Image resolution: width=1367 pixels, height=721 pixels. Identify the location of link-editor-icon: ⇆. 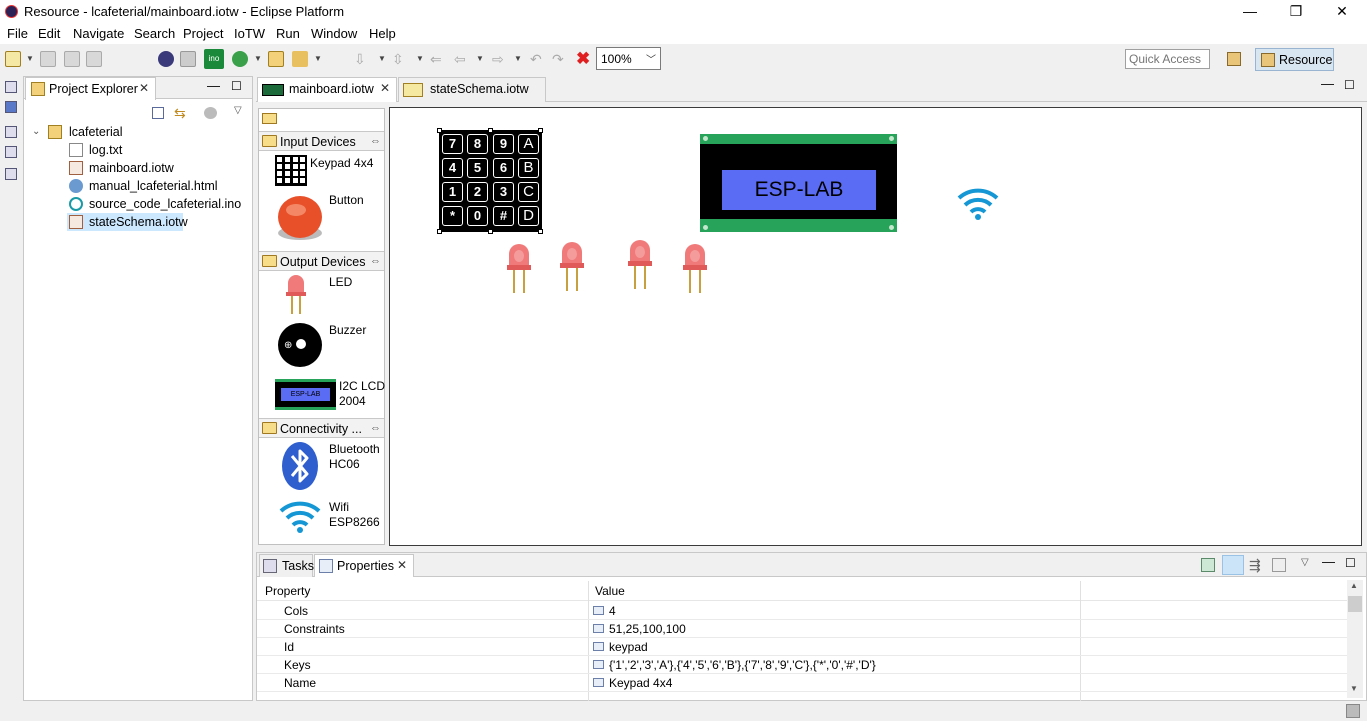
(180, 113).